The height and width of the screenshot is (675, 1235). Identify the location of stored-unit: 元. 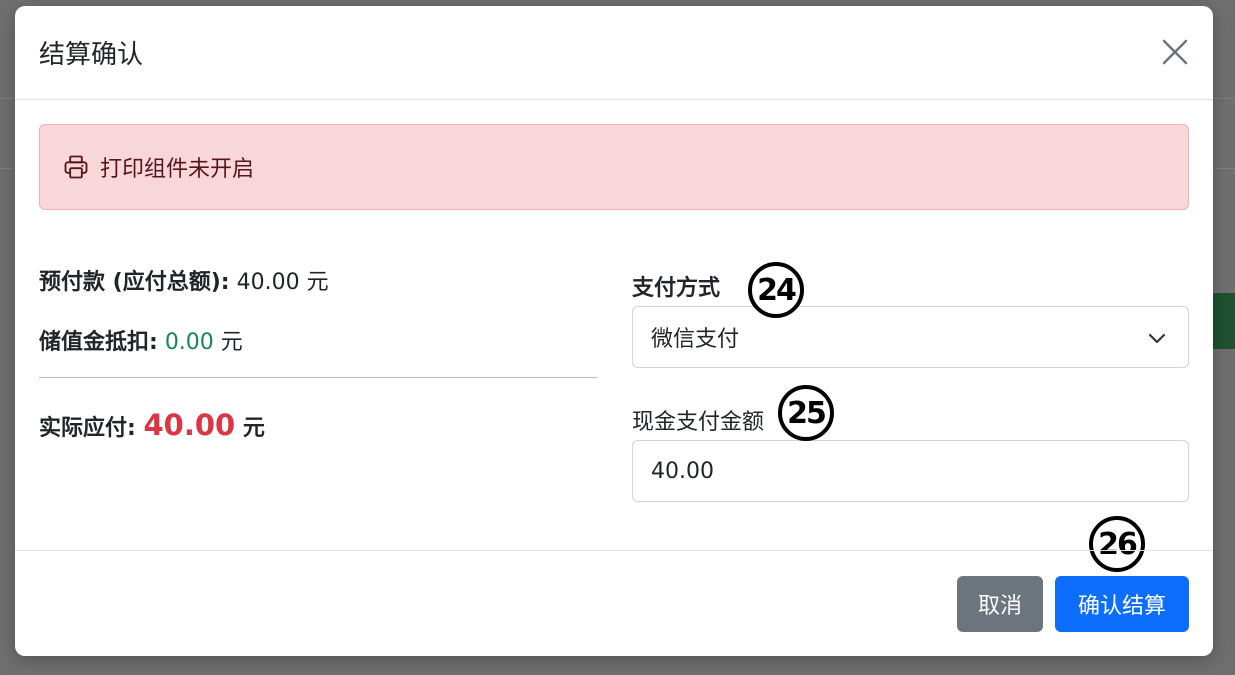
(231, 342).